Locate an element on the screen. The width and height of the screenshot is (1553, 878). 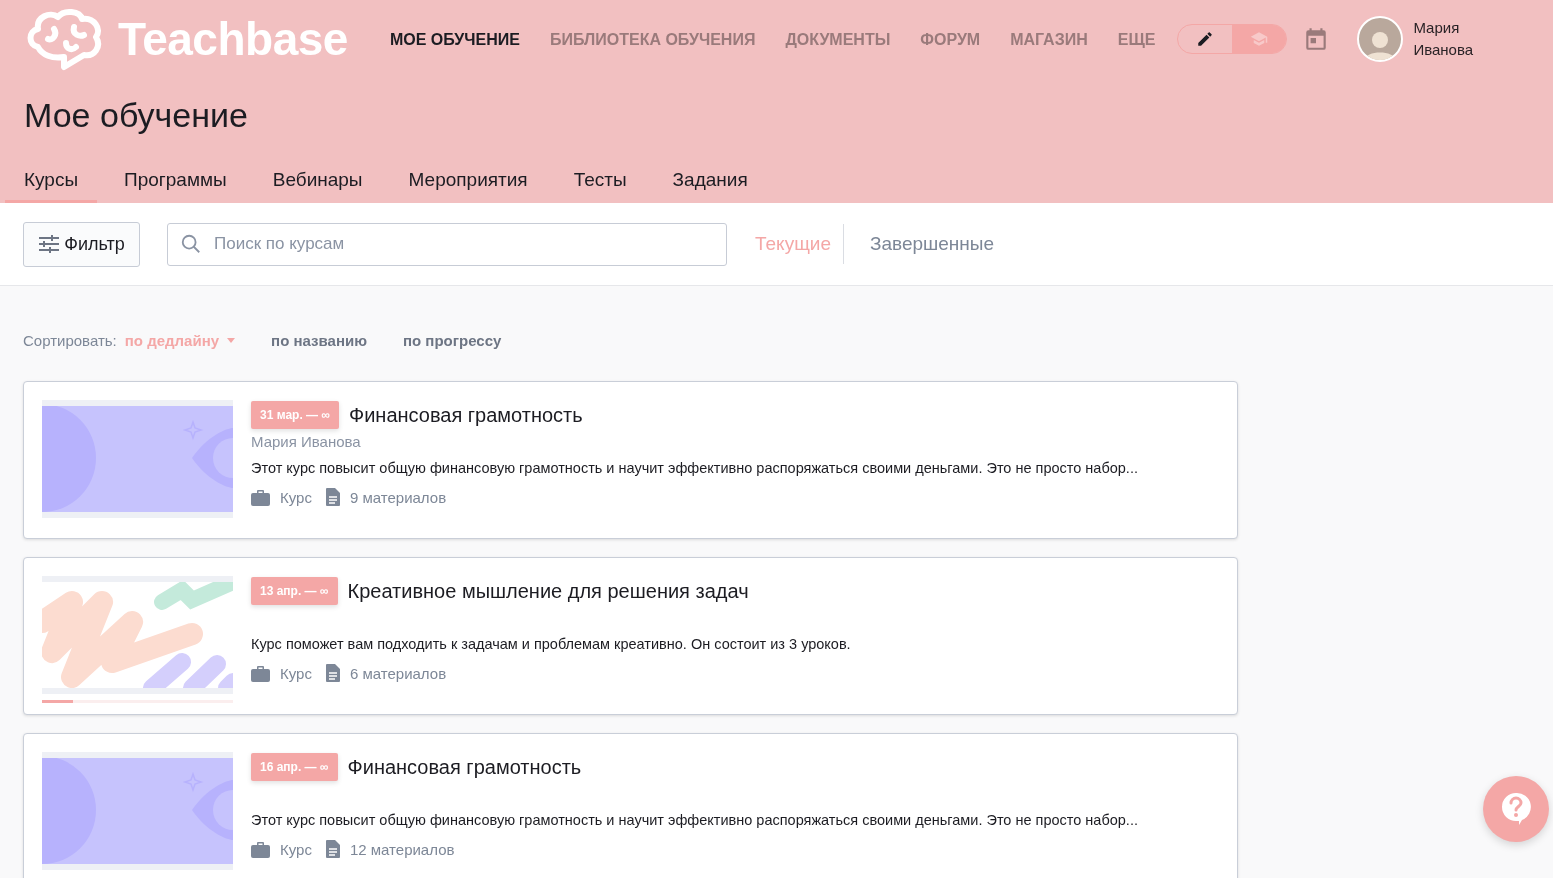
page-title: Мое обучение is located at coordinates (136, 115).